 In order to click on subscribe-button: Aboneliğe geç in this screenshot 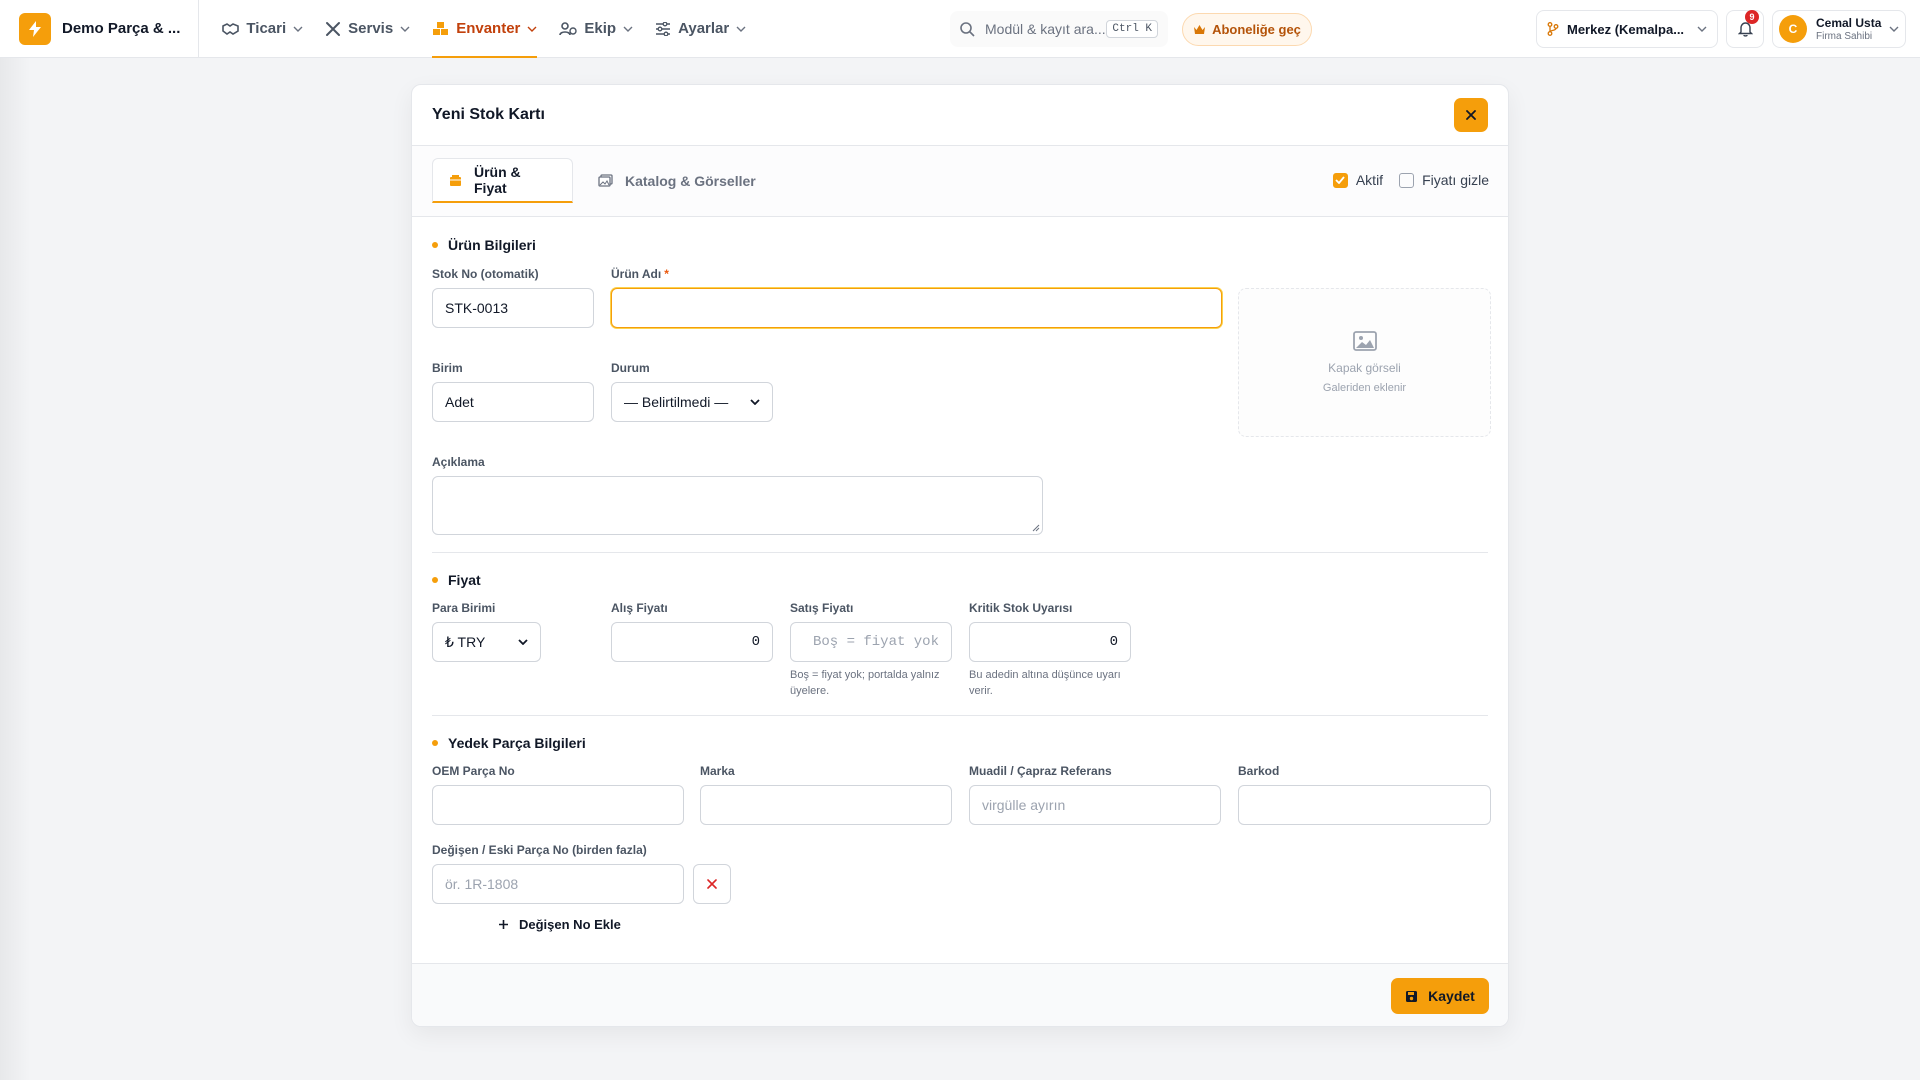, I will do `click(1247, 29)`.